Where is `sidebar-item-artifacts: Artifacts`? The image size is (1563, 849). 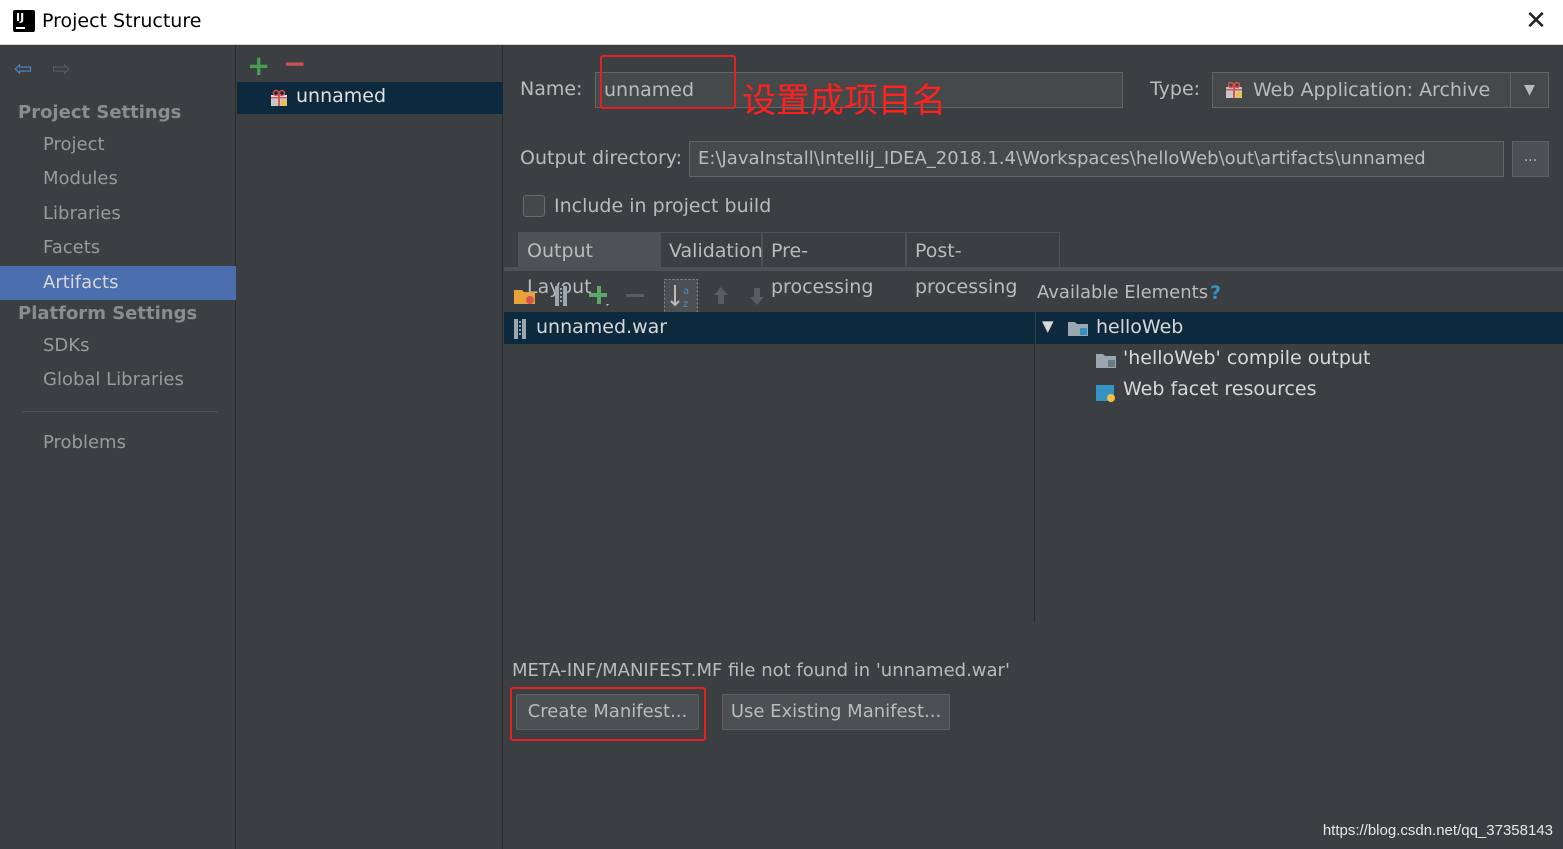
sidebar-item-artifacts: Artifacts is located at coordinates (118, 283).